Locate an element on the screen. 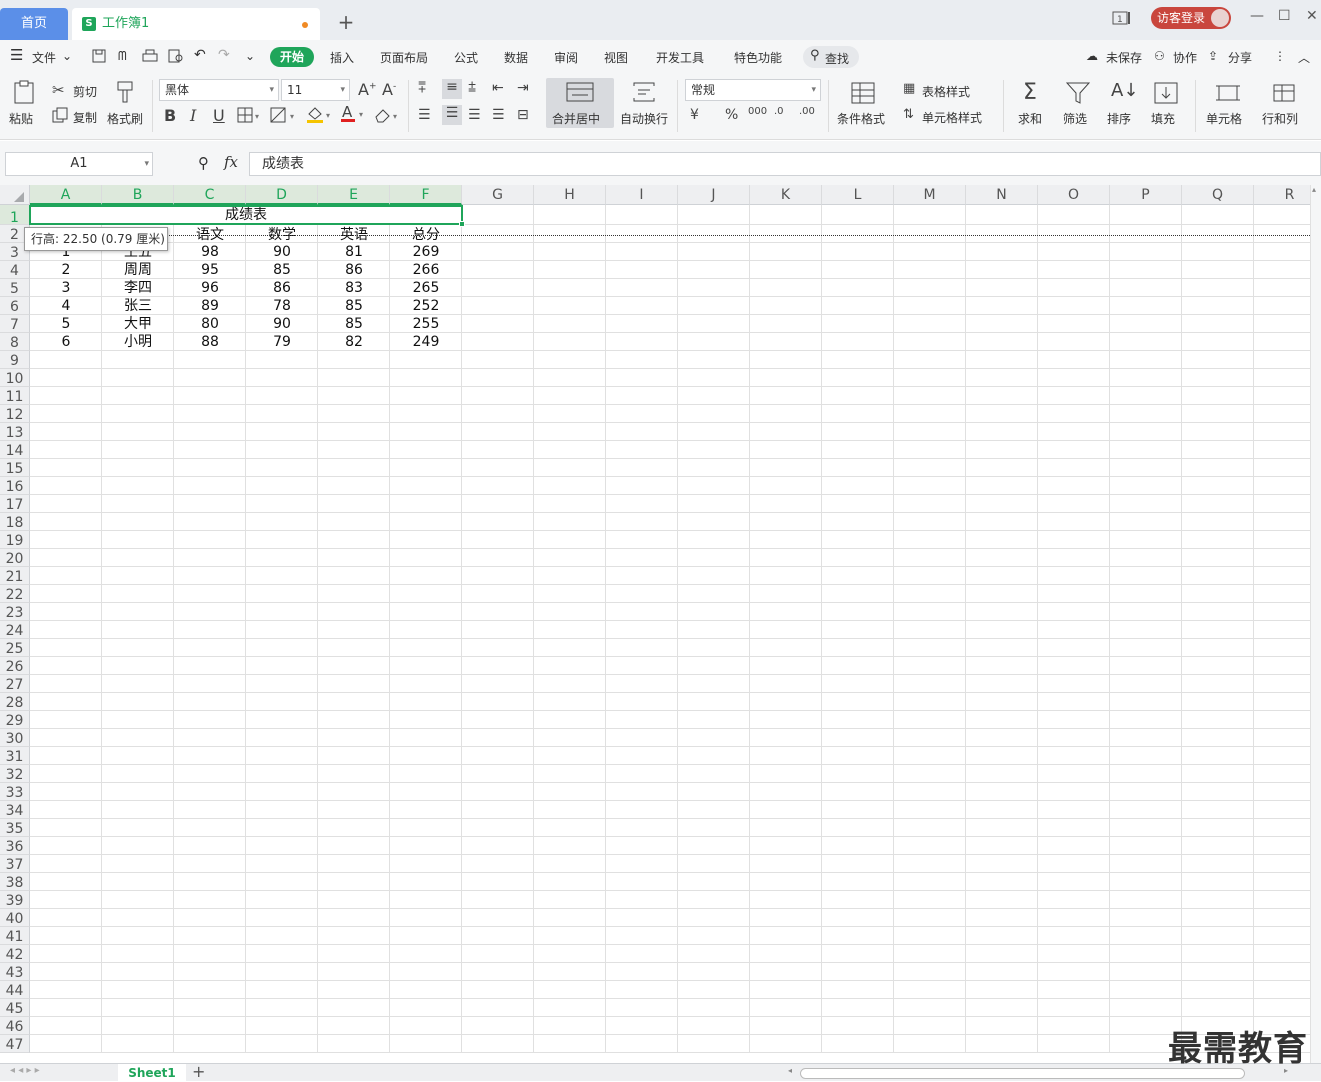  cell-button: 单元格 is located at coordinates (1224, 118).